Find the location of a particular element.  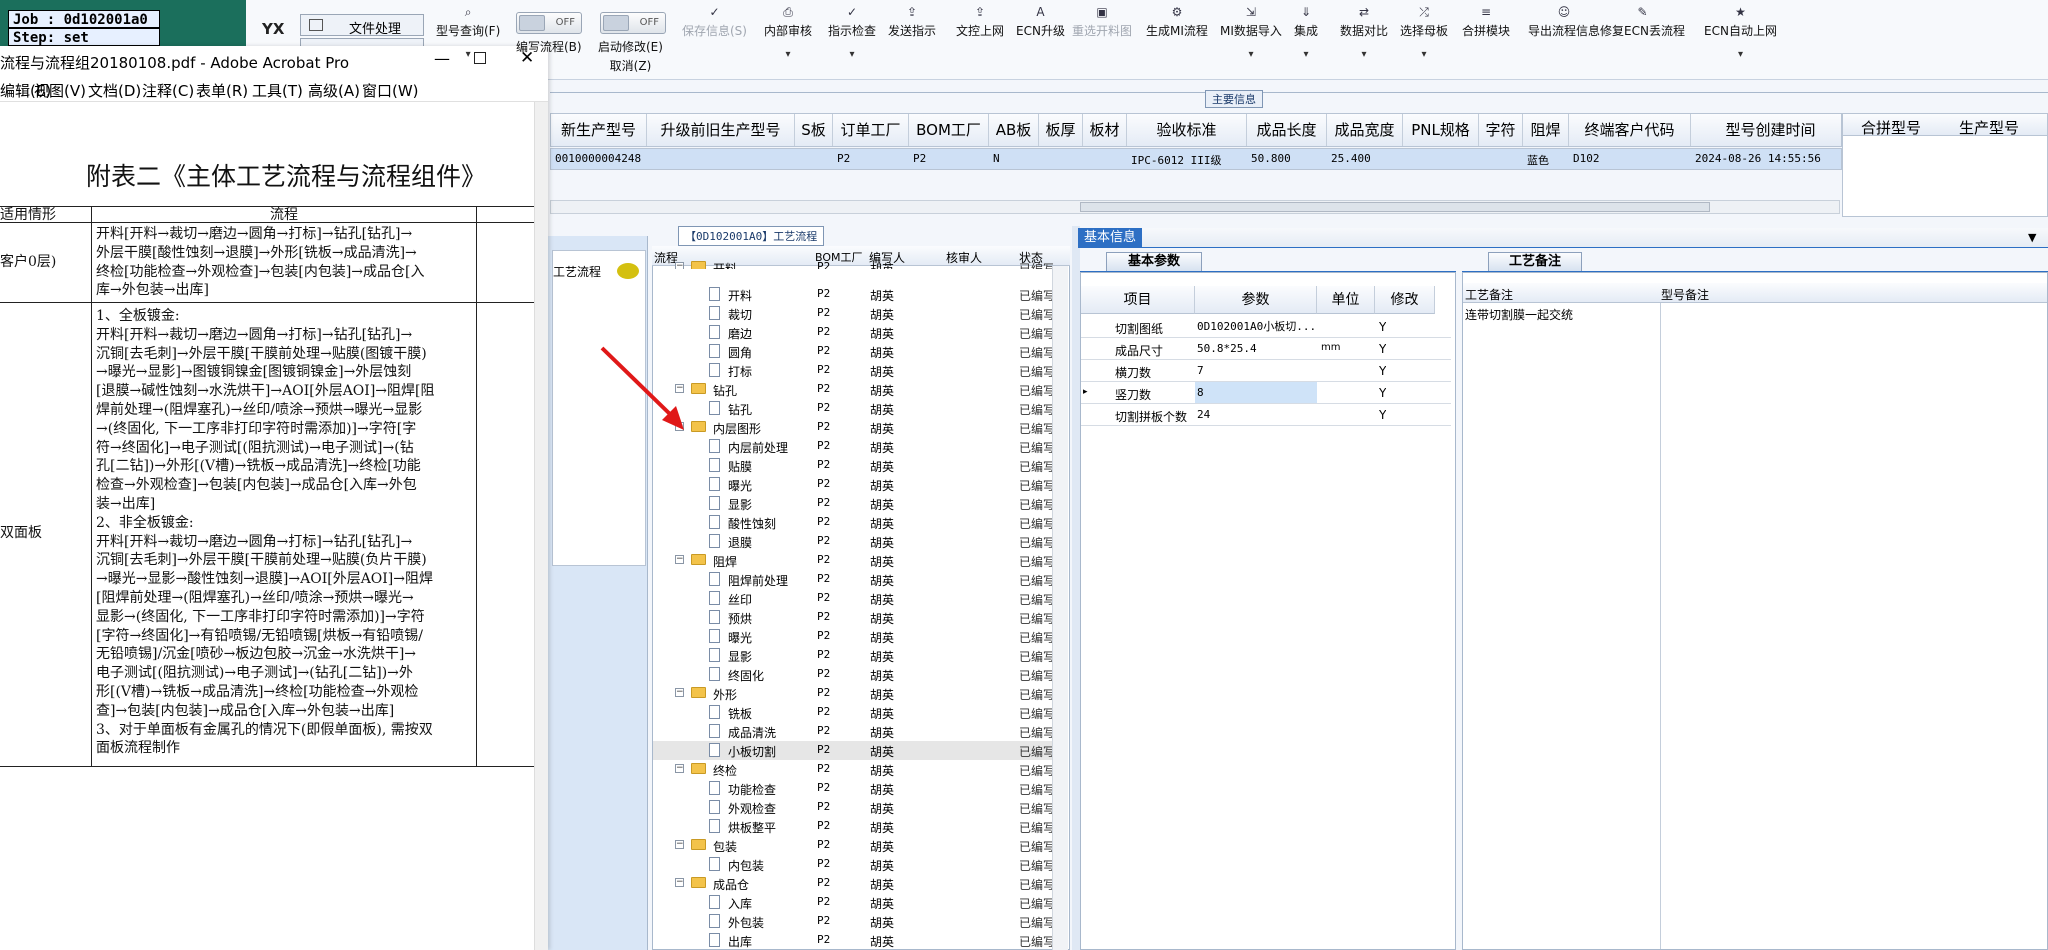

menu-item-2: 文档(D) is located at coordinates (114, 90).